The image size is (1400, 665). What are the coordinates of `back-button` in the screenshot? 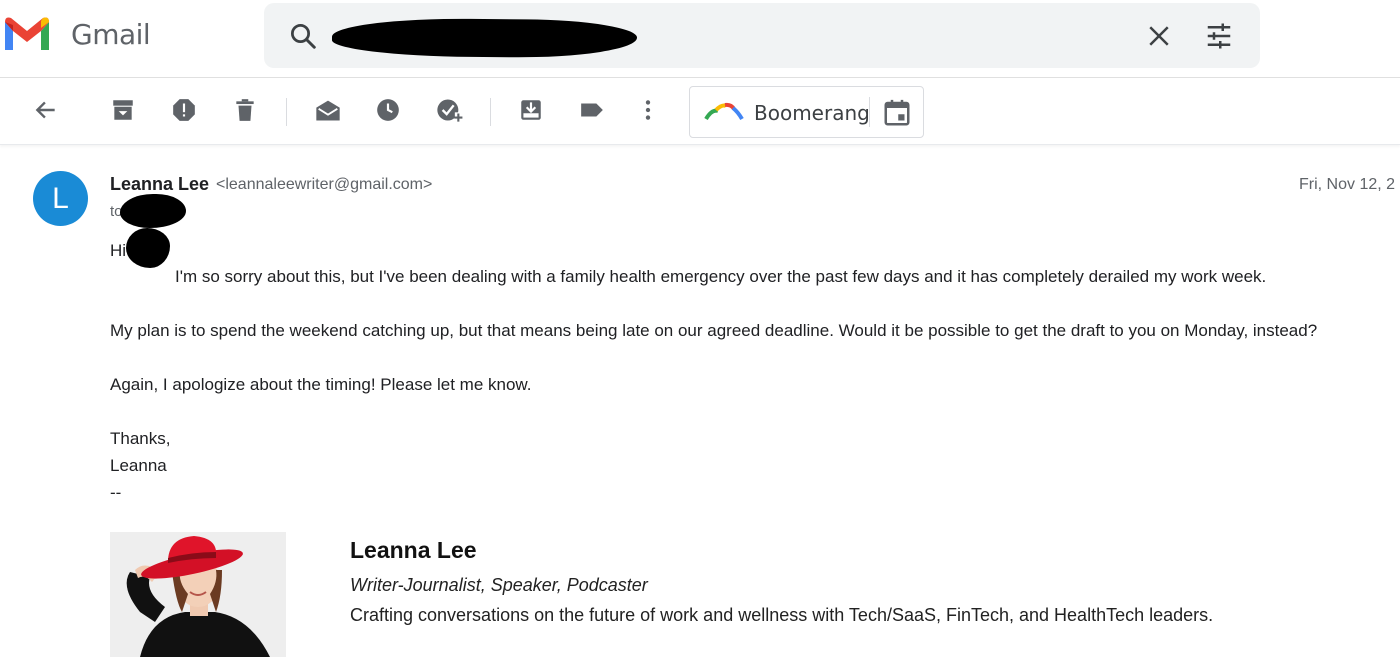 It's located at (46, 110).